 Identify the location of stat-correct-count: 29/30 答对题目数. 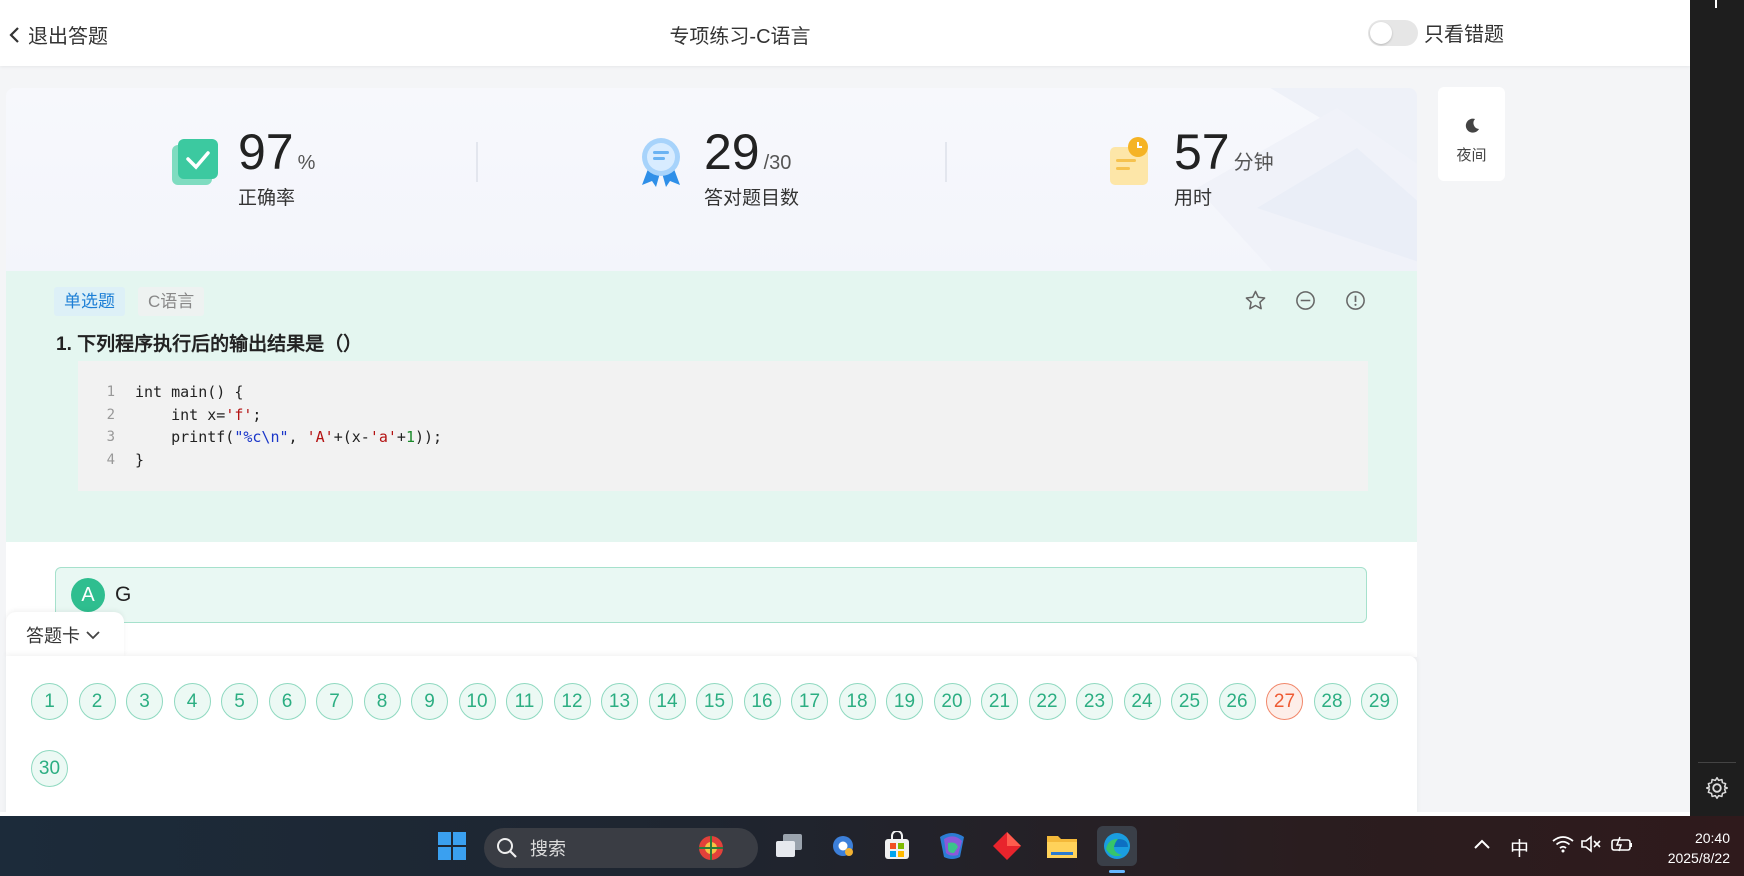
(716, 166).